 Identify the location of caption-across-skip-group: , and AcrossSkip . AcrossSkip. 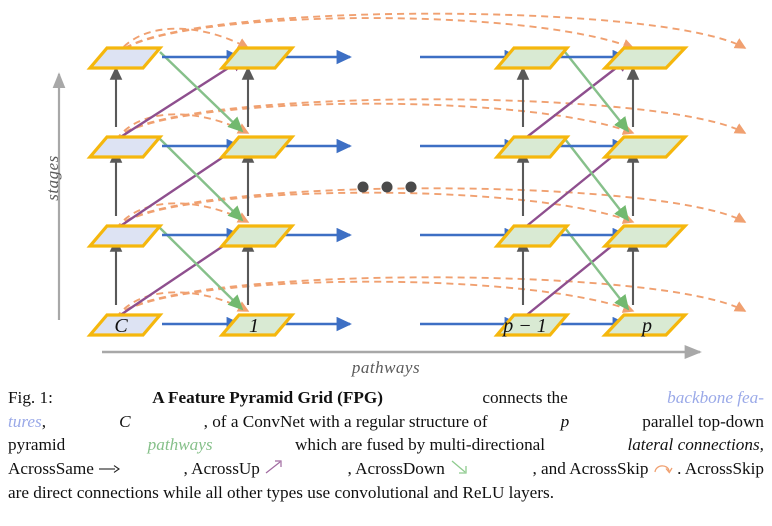
(648, 469).